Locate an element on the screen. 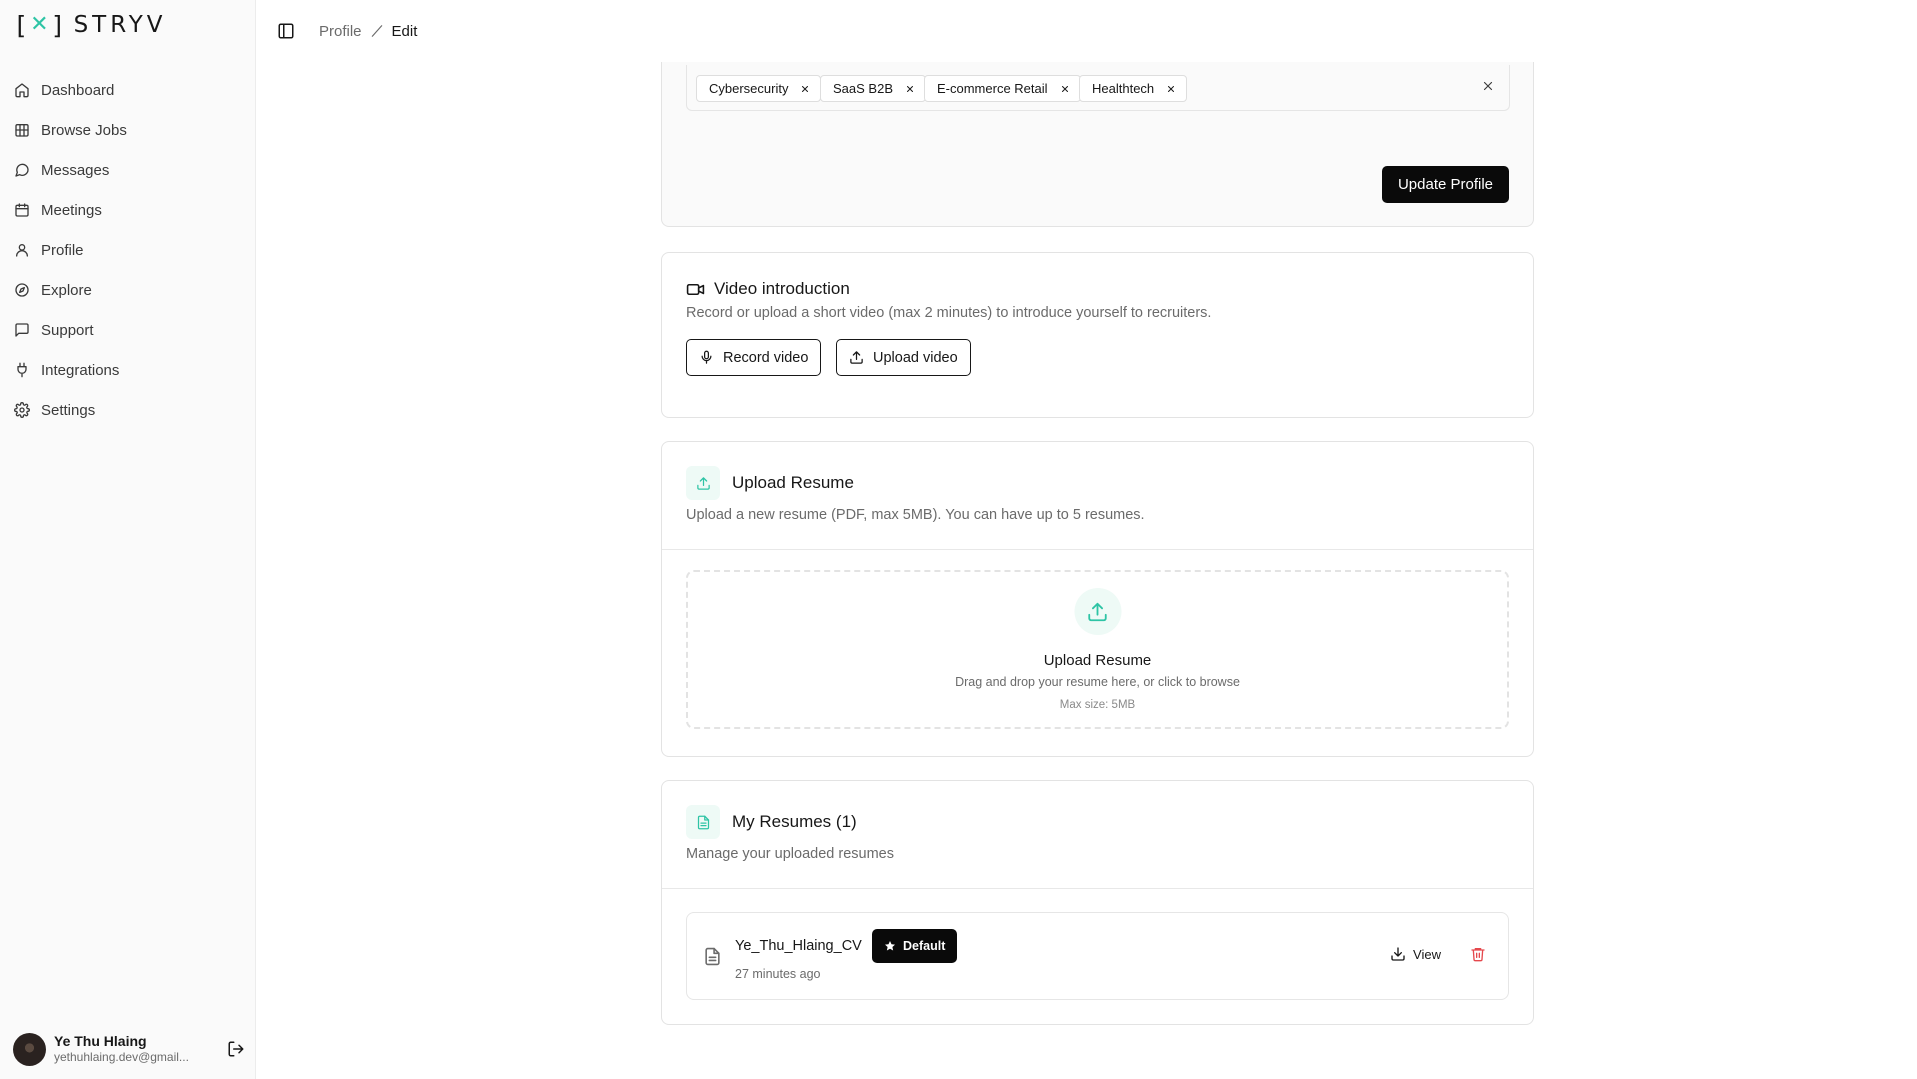 This screenshot has height=1079, width=1917. message-square-icon is located at coordinates (22, 330).